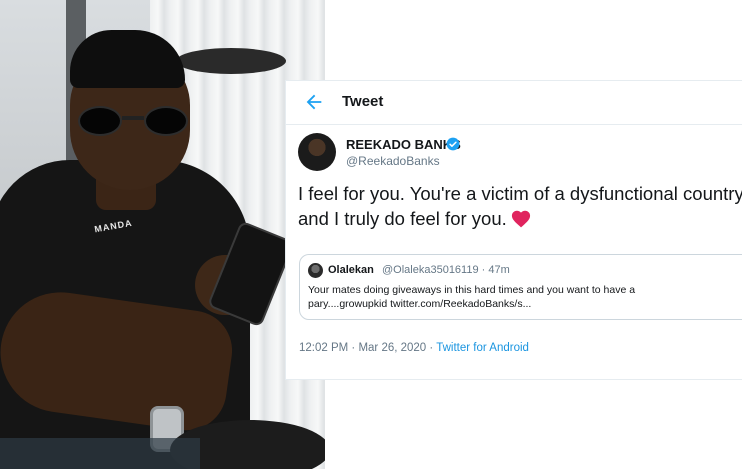  Describe the element at coordinates (315, 270) in the screenshot. I see `quoted-author-avatar` at that location.